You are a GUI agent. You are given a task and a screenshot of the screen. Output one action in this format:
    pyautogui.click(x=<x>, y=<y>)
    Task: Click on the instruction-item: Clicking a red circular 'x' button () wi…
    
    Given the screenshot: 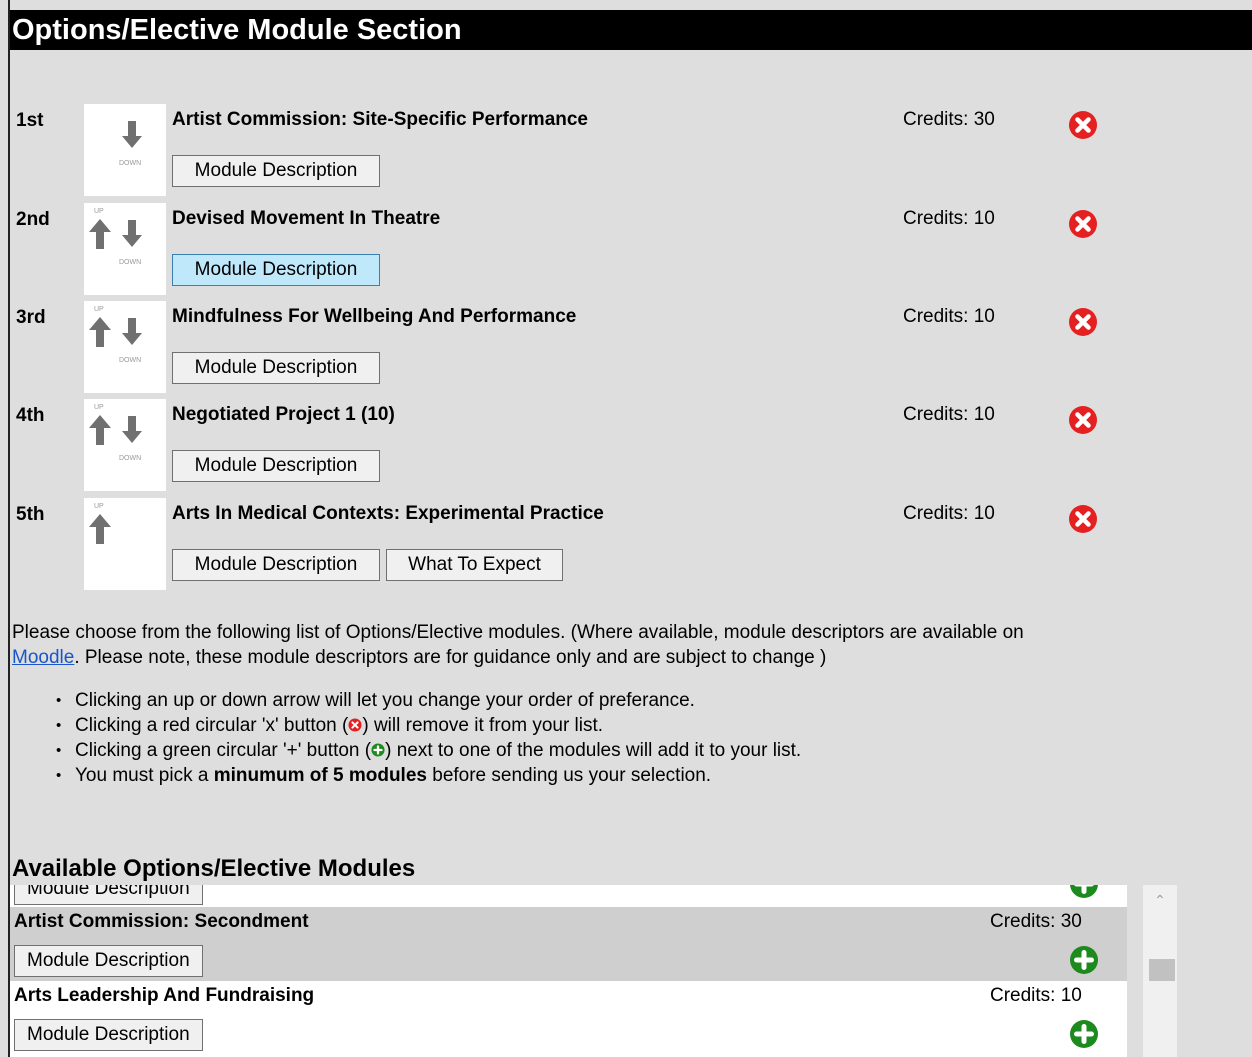 What is the action you would take?
    pyautogui.click(x=428, y=725)
    